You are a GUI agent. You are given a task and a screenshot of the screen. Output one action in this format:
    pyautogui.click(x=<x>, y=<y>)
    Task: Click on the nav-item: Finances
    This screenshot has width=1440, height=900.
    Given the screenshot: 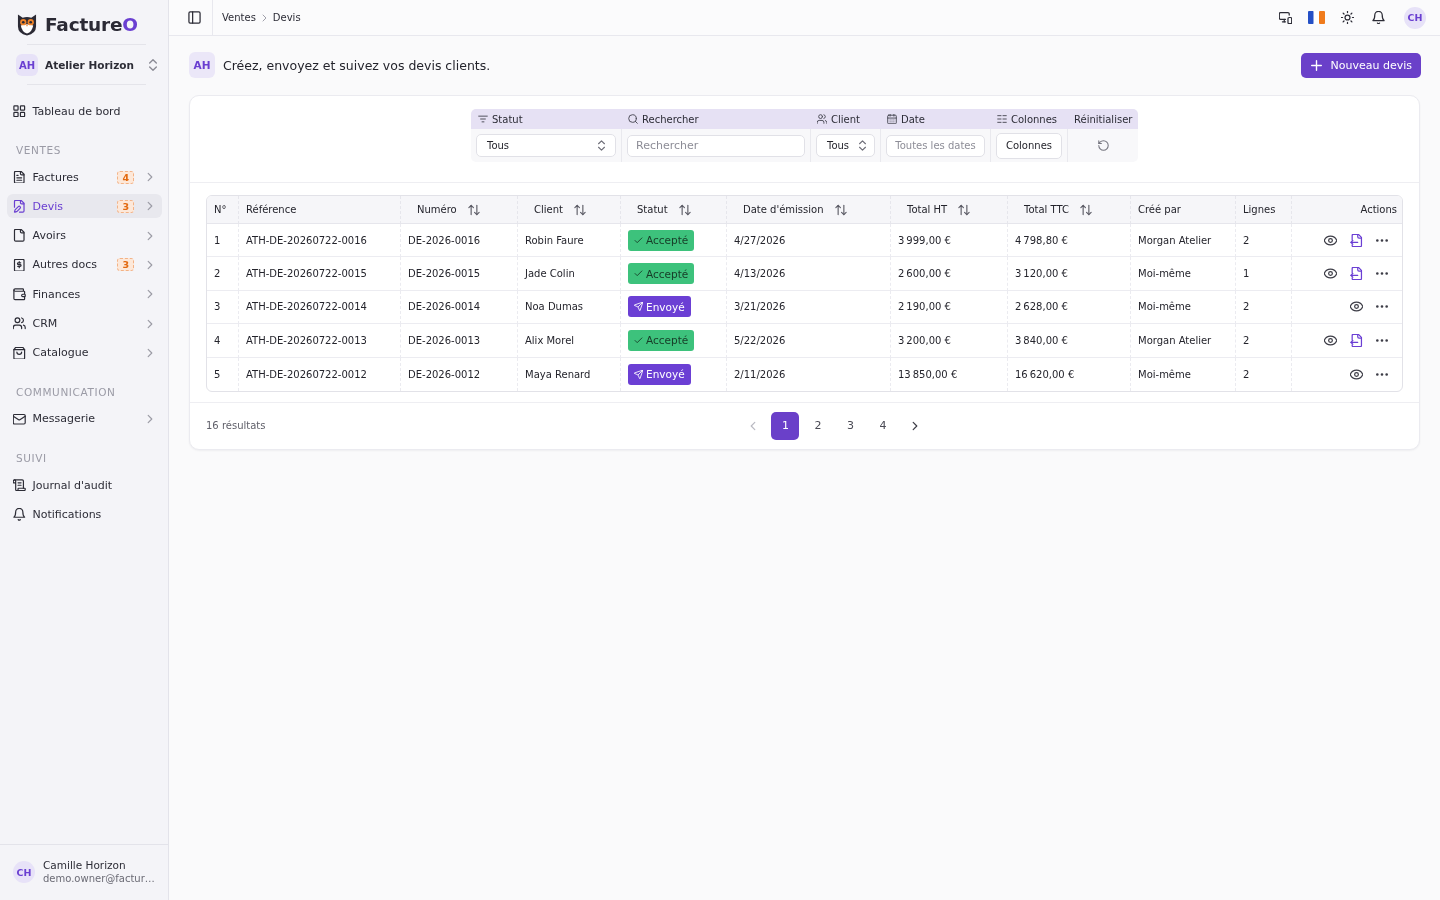 What is the action you would take?
    pyautogui.click(x=84, y=294)
    